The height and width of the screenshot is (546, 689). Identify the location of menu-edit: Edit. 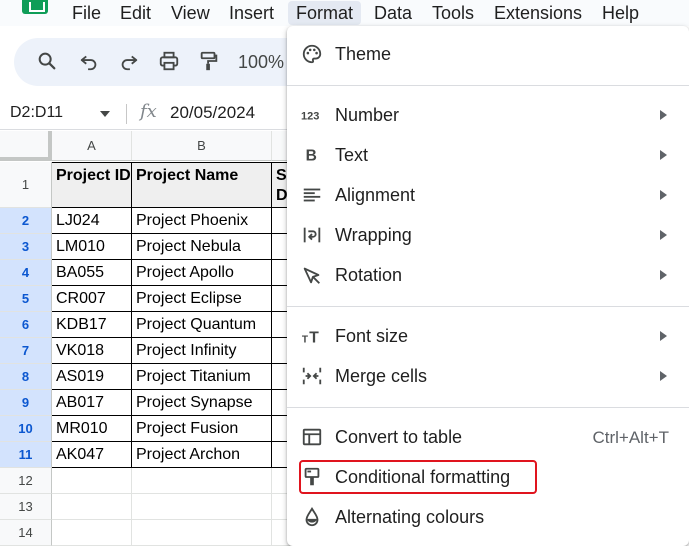
(135, 13).